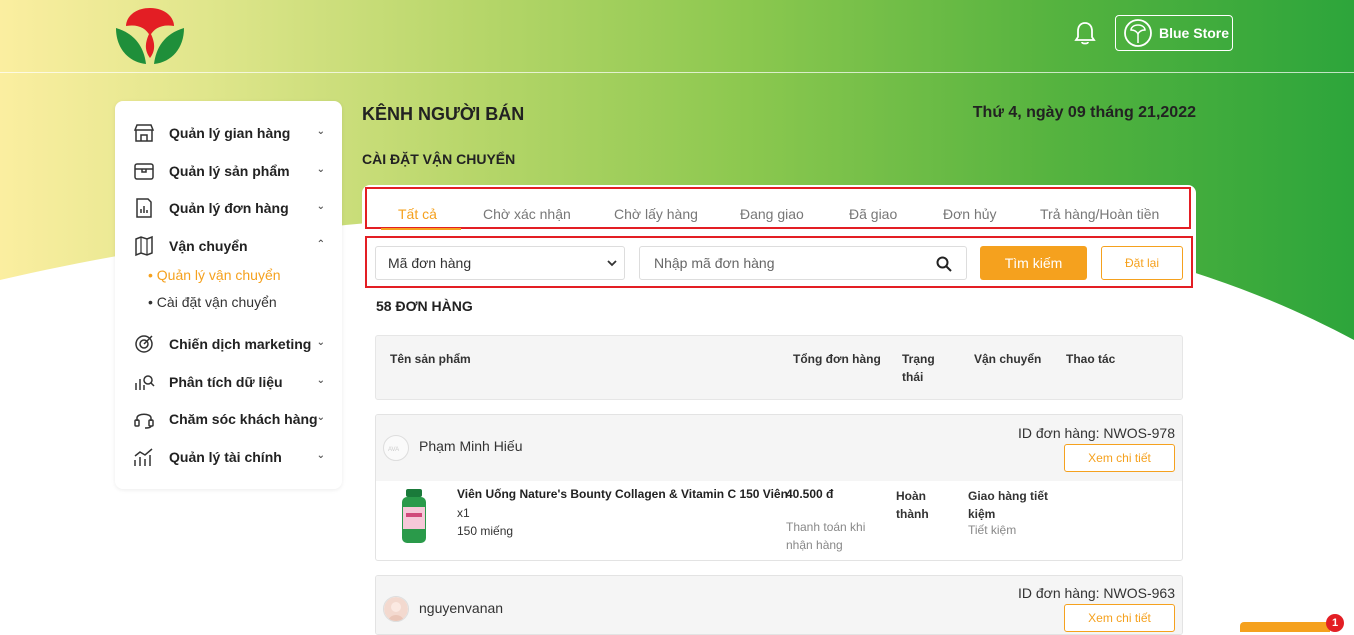  I want to click on sidebar-item-store-management: Quản lý gian hàng ⌄, so click(229, 133).